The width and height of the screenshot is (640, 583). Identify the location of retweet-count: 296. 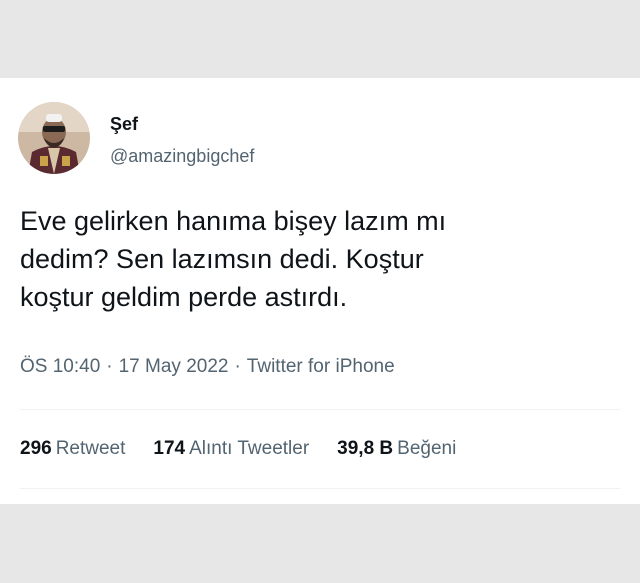
(36, 448).